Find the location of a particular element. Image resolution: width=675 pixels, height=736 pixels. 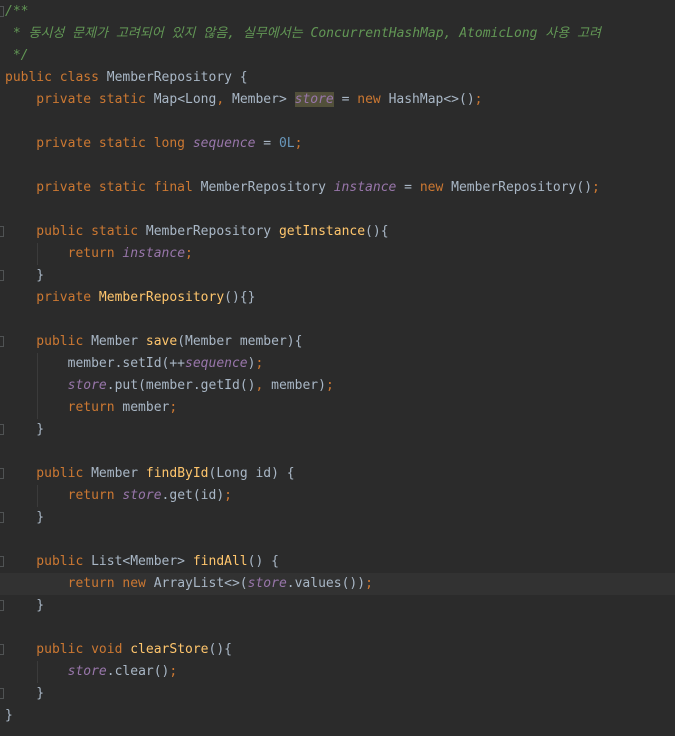

code-token: save is located at coordinates (161, 341).